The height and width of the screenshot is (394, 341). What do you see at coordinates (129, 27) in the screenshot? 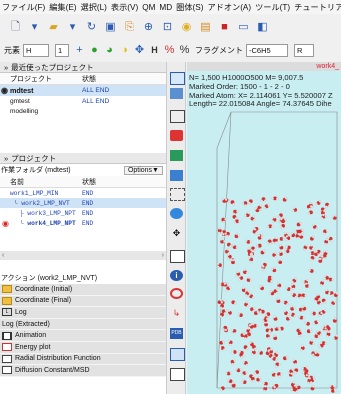
I see `copy-icon: ⎘` at bounding box center [129, 27].